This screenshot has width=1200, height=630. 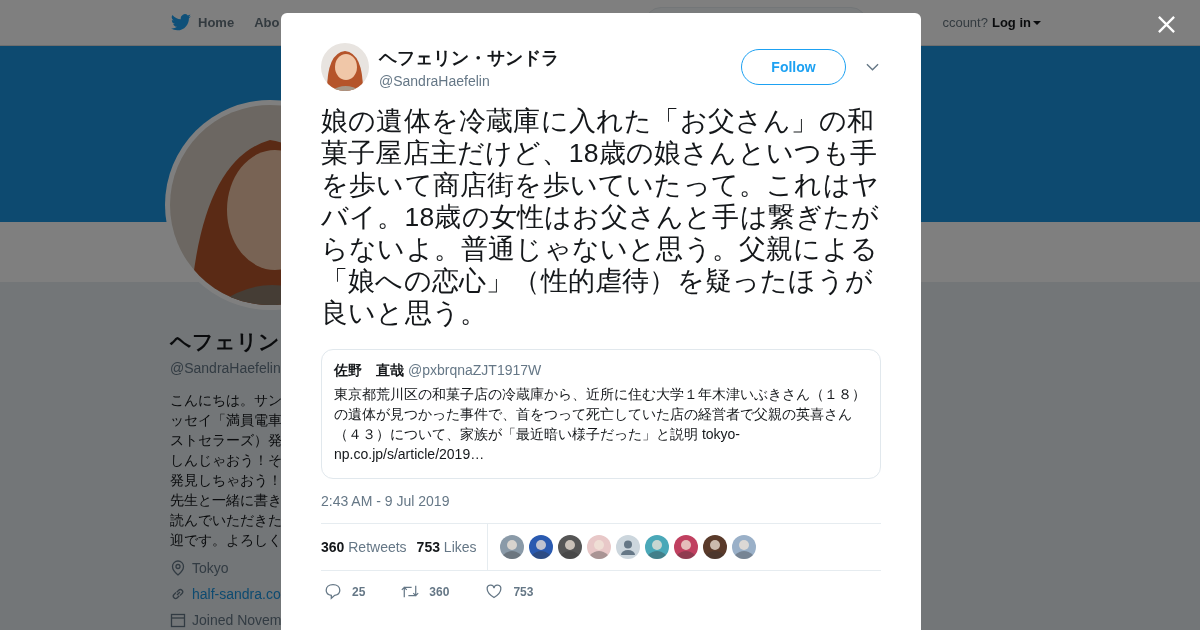 What do you see at coordinates (1166, 24) in the screenshot?
I see `close-icon` at bounding box center [1166, 24].